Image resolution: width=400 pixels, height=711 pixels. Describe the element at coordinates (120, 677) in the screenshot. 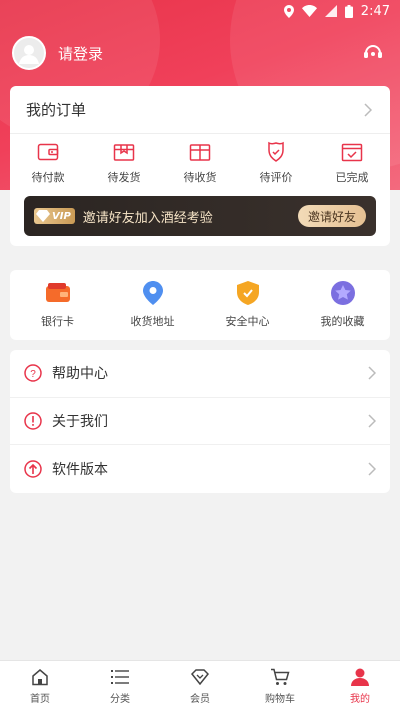

I see `category-icon` at that location.